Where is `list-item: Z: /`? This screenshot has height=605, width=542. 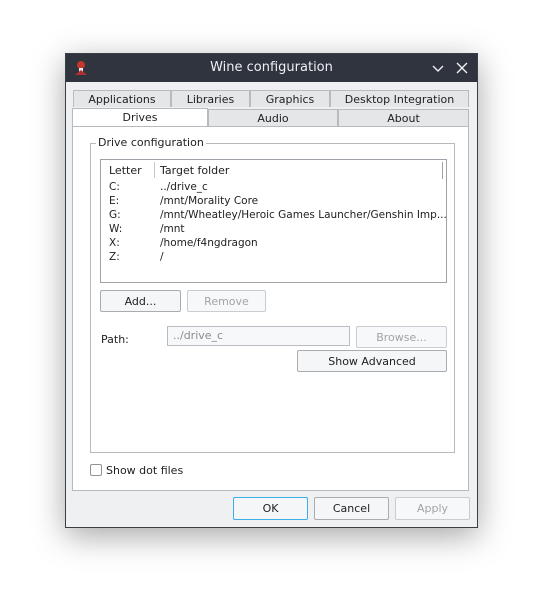
list-item: Z: / is located at coordinates (273, 258).